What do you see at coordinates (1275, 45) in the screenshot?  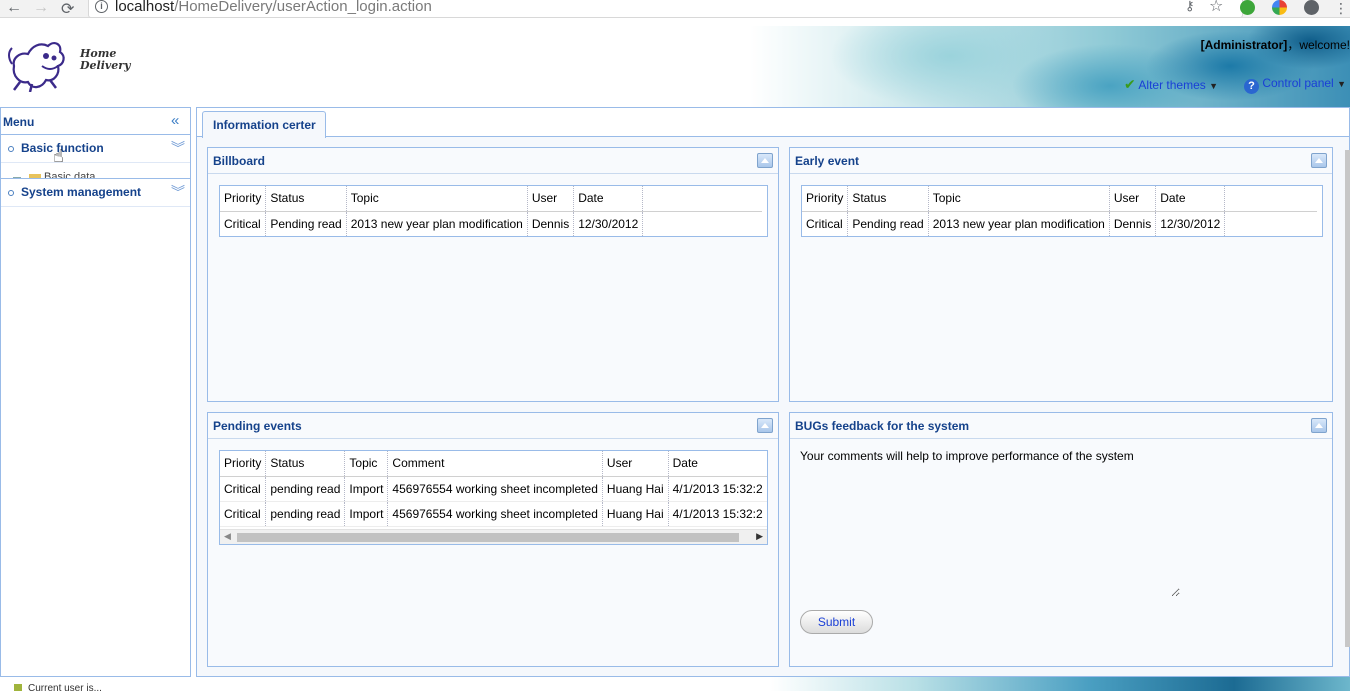 I see `user-welcome: [Administrator]，welcome!` at bounding box center [1275, 45].